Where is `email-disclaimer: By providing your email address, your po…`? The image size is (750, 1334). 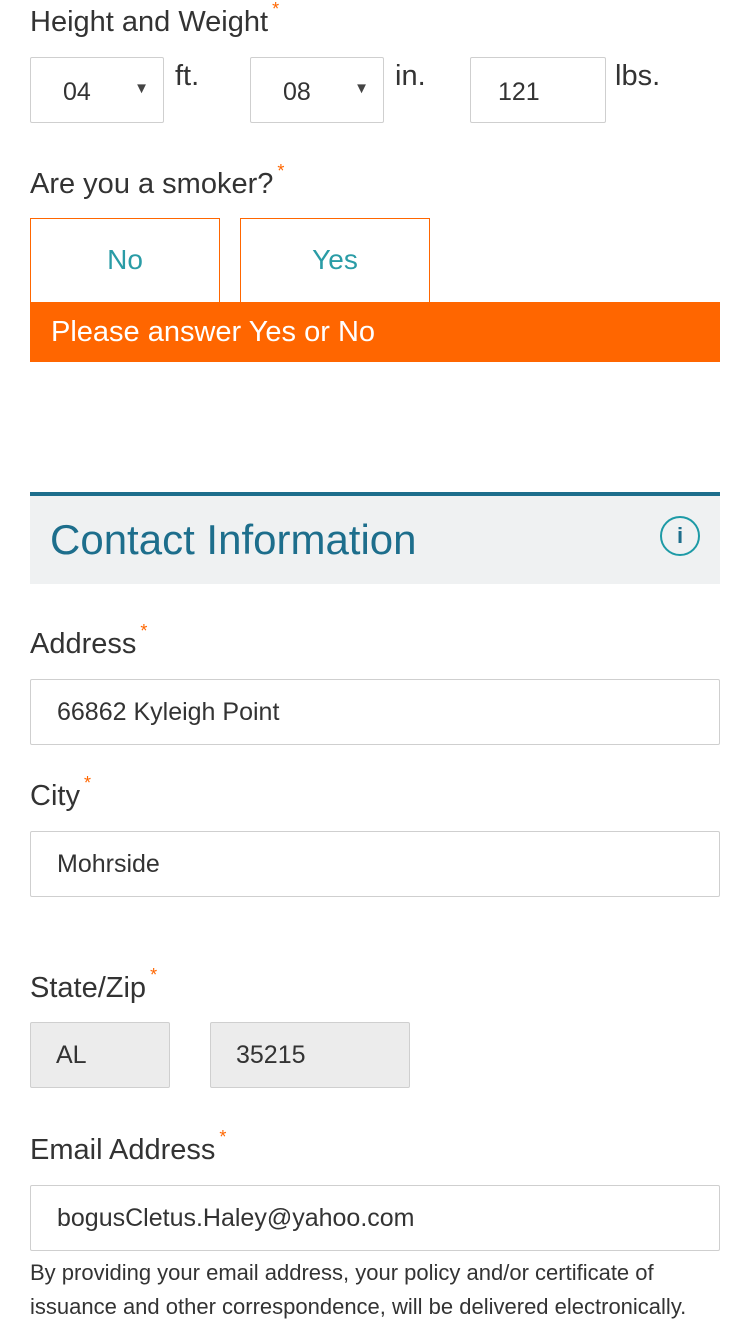
email-disclaimer: By providing your email address, your po… is located at coordinates (358, 1289).